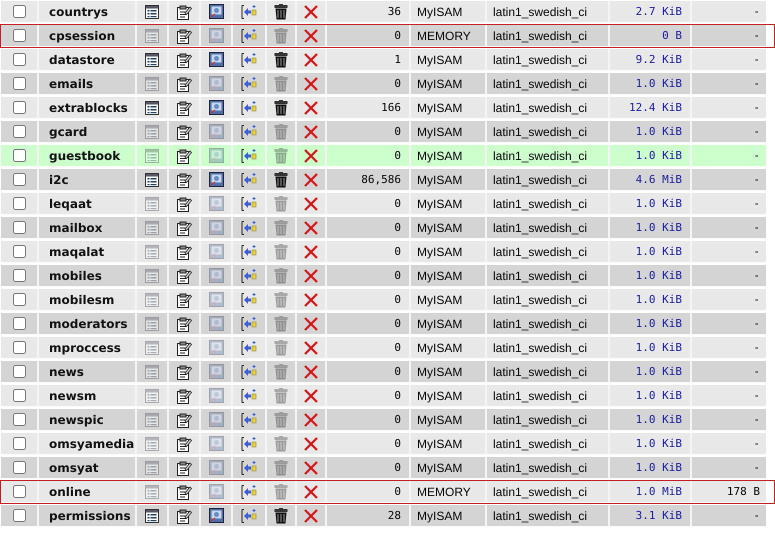 The width and height of the screenshot is (775, 548). What do you see at coordinates (387, 12) in the screenshot?
I see `table-row: countrys 36 MyISAM latin1_swedish_ci 2.7 KiB -` at bounding box center [387, 12].